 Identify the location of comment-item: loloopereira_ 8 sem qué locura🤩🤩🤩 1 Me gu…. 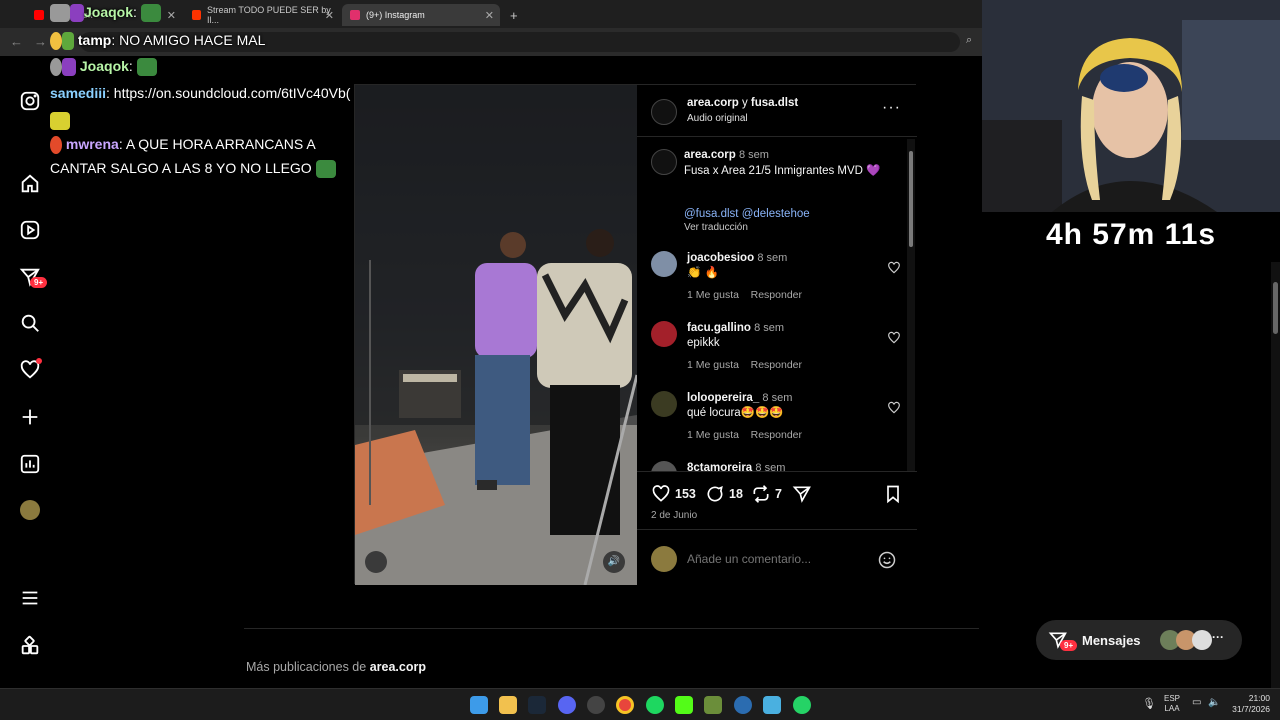
(776, 419).